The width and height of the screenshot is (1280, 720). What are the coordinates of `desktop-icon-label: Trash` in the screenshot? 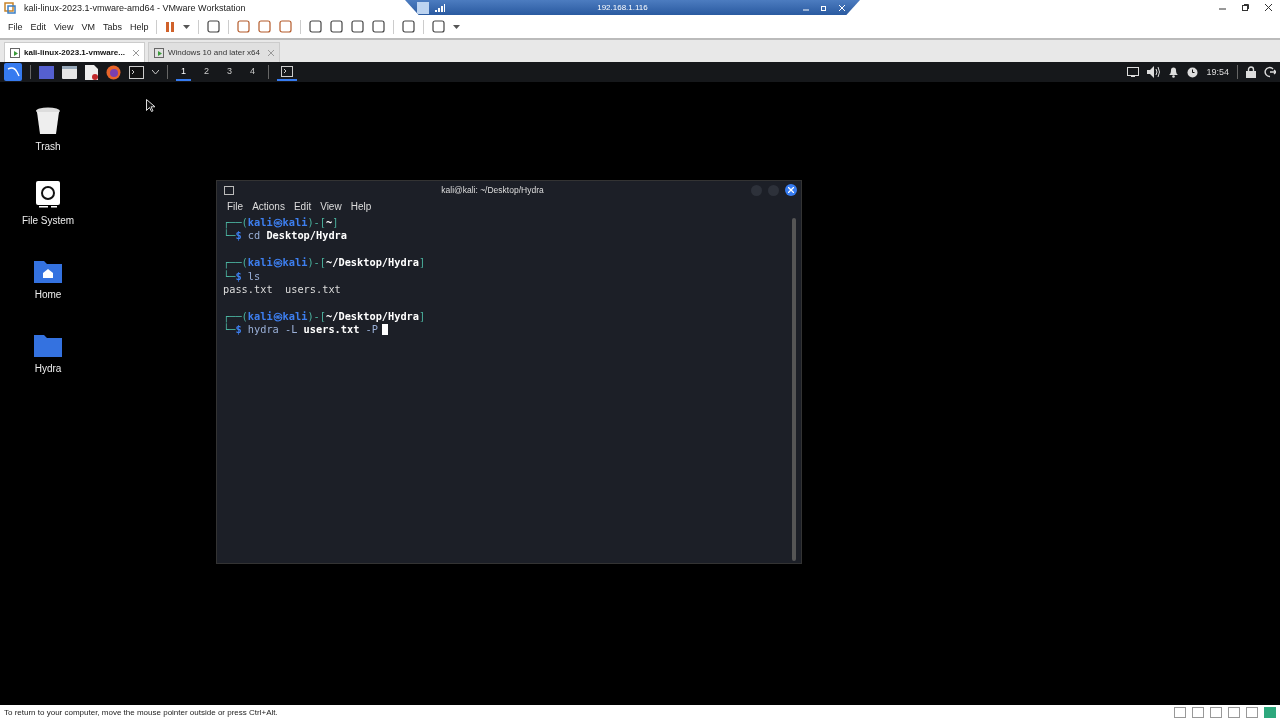 It's located at (48, 146).